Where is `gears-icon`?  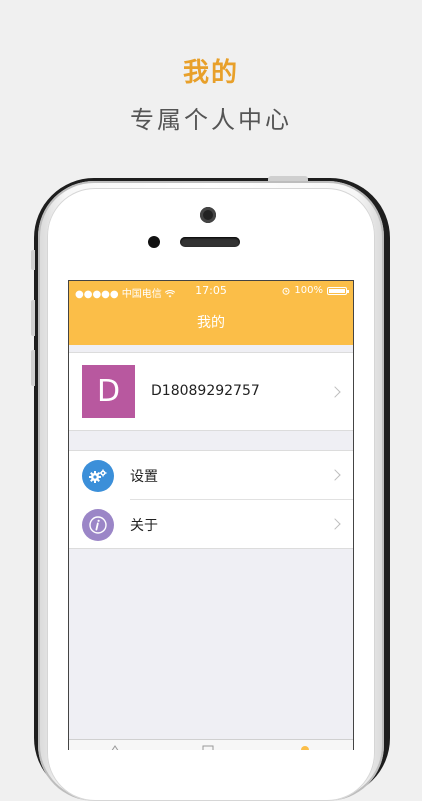 gears-icon is located at coordinates (98, 476).